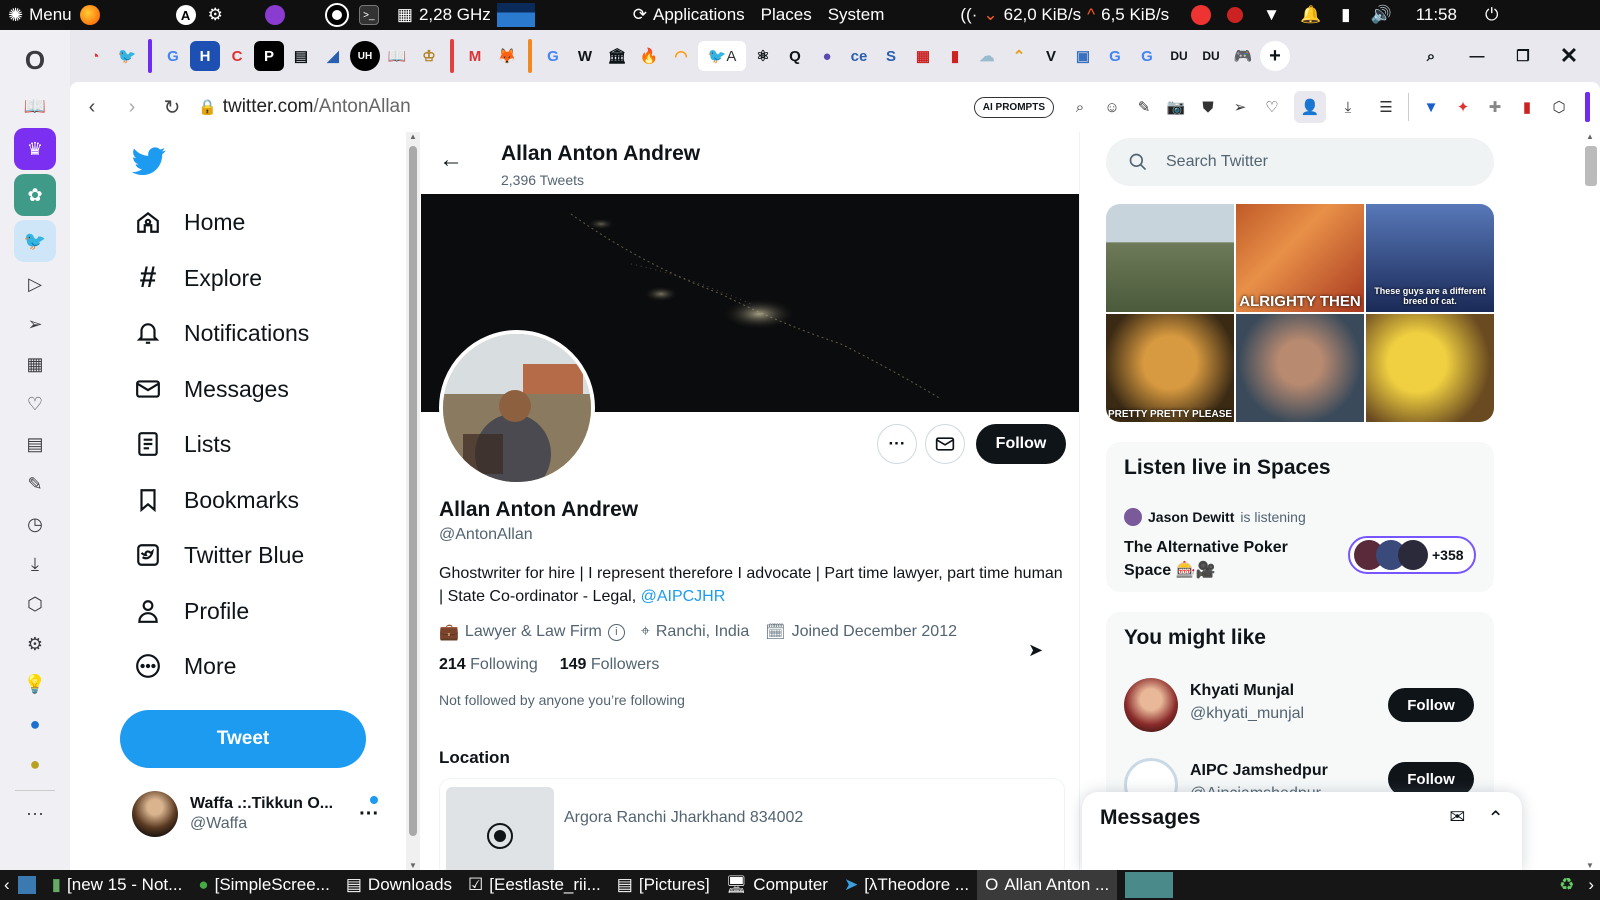  Describe the element at coordinates (211, 389) in the screenshot. I see `nav-messages: Messages` at that location.